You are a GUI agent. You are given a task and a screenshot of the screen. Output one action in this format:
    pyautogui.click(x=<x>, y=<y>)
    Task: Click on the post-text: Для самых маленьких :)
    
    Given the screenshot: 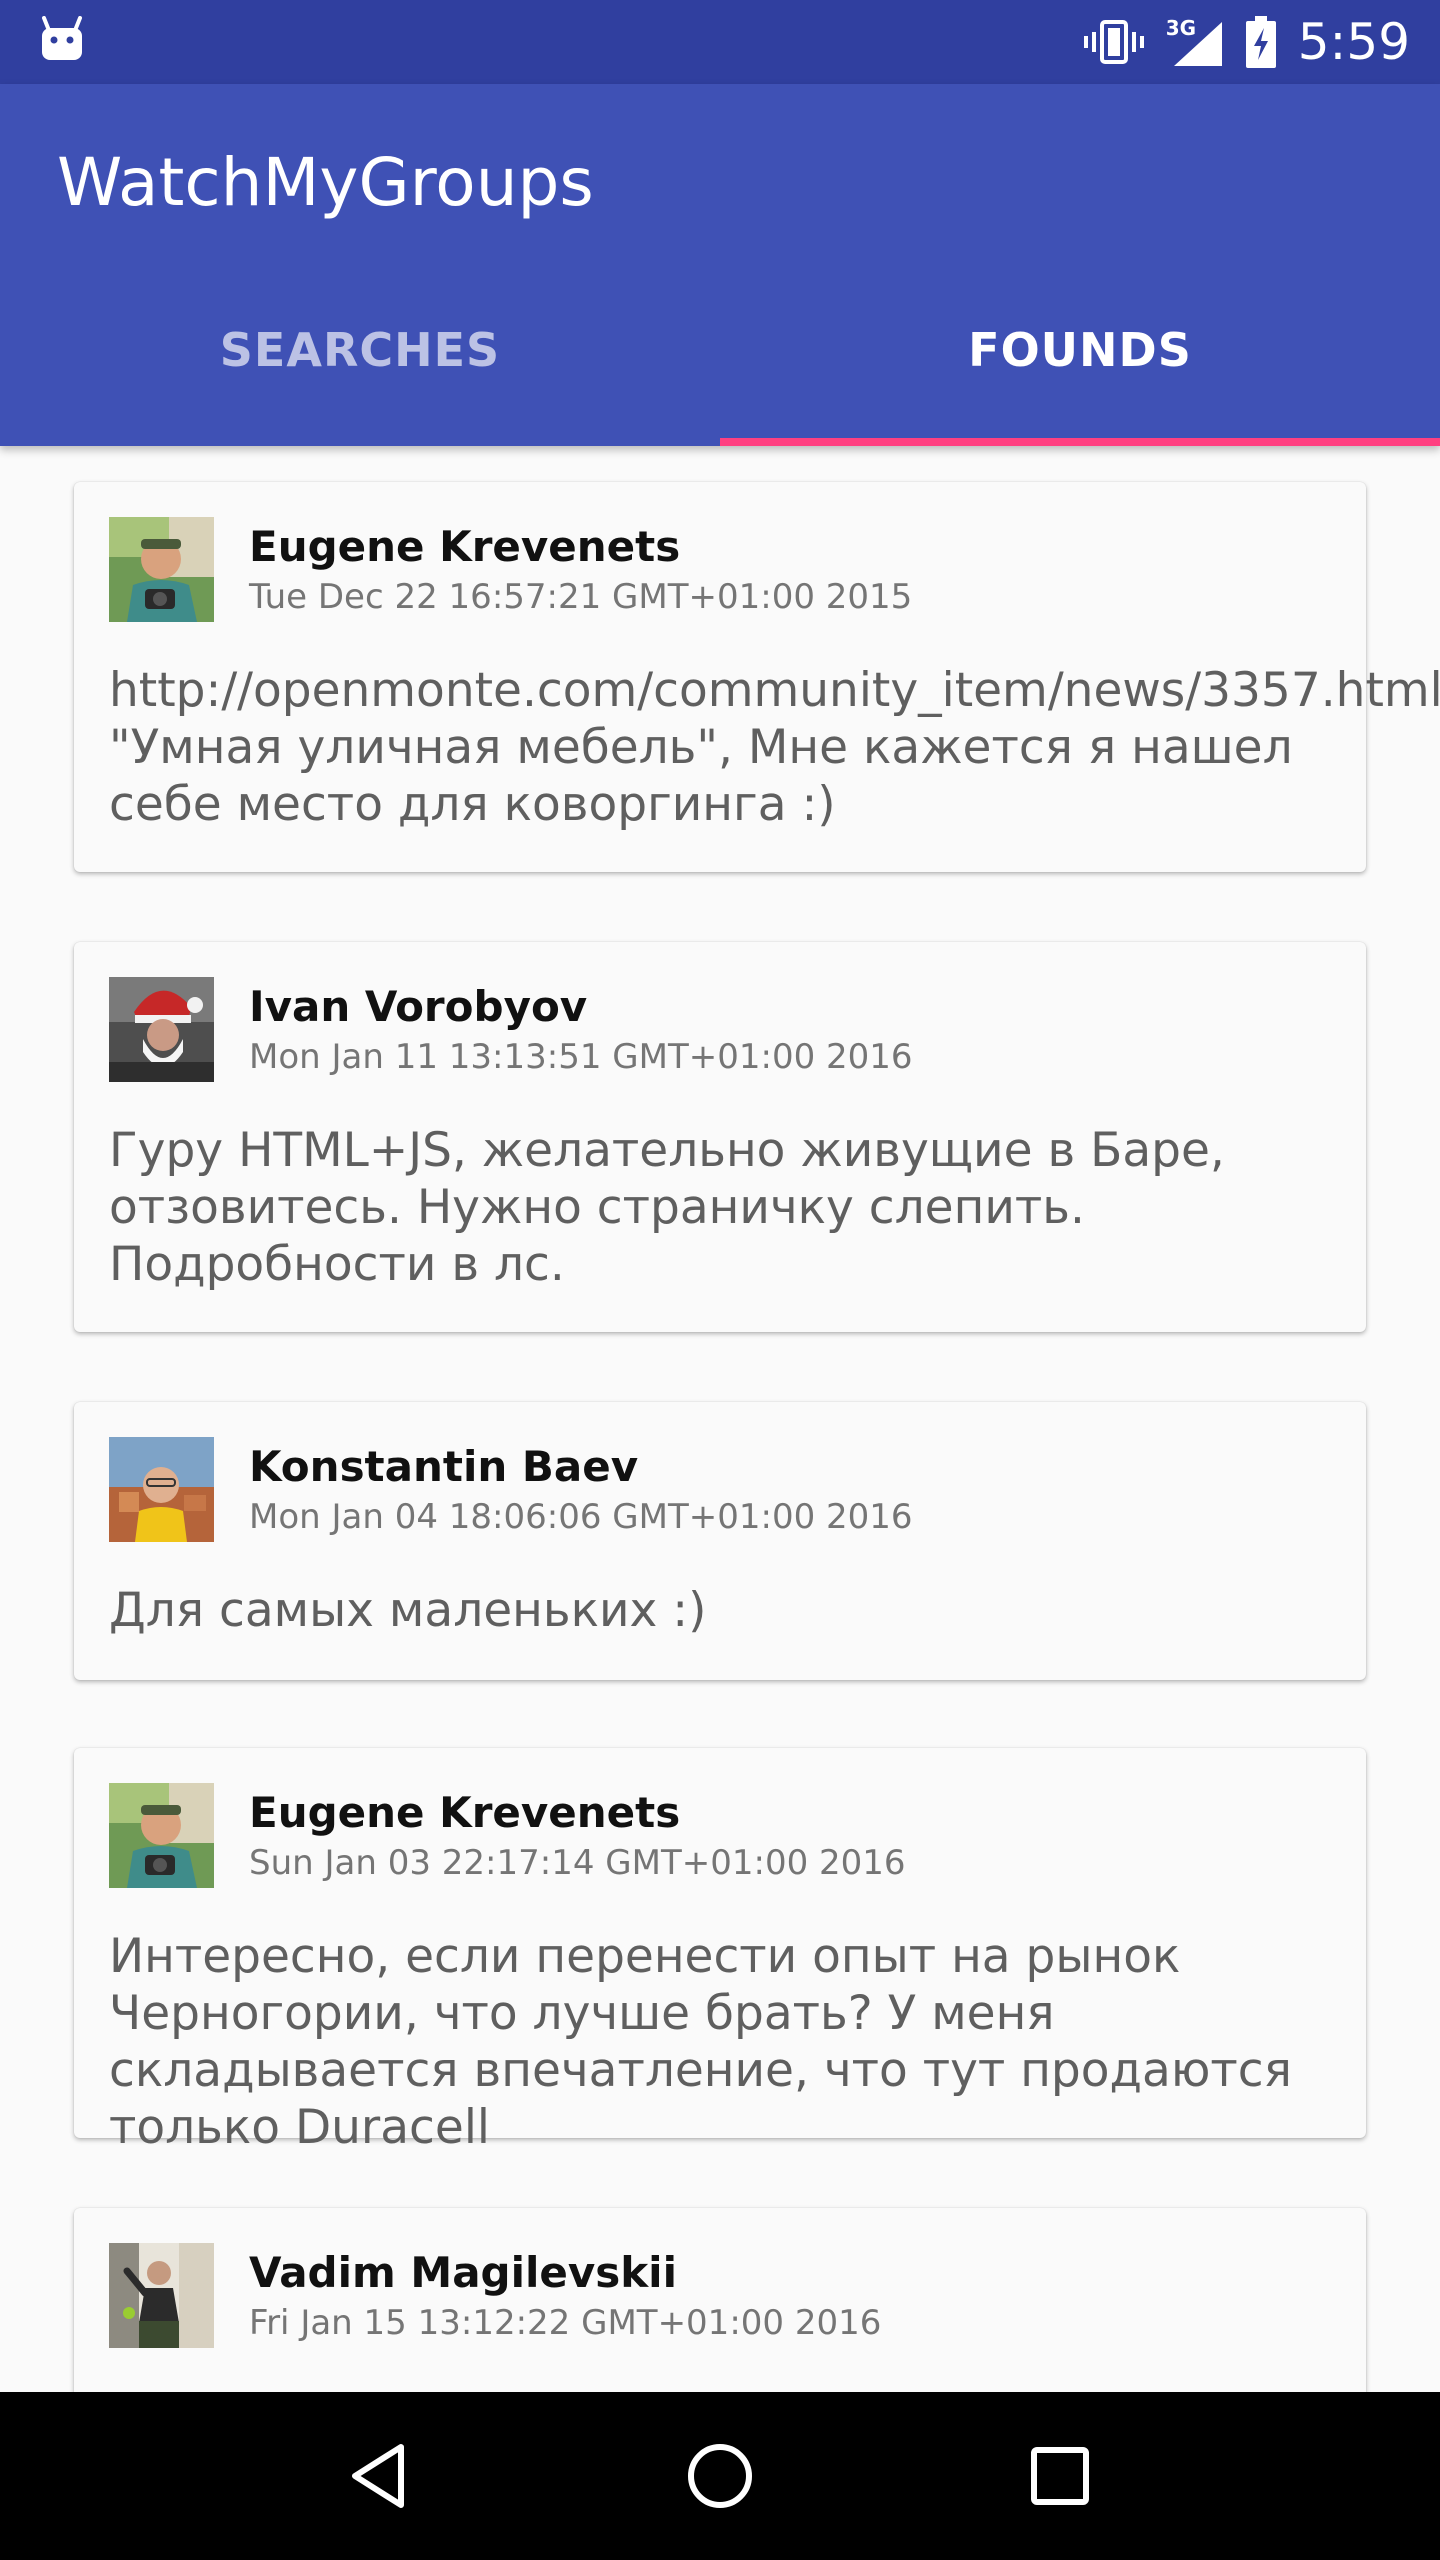 What is the action you would take?
    pyautogui.click(x=408, y=1610)
    